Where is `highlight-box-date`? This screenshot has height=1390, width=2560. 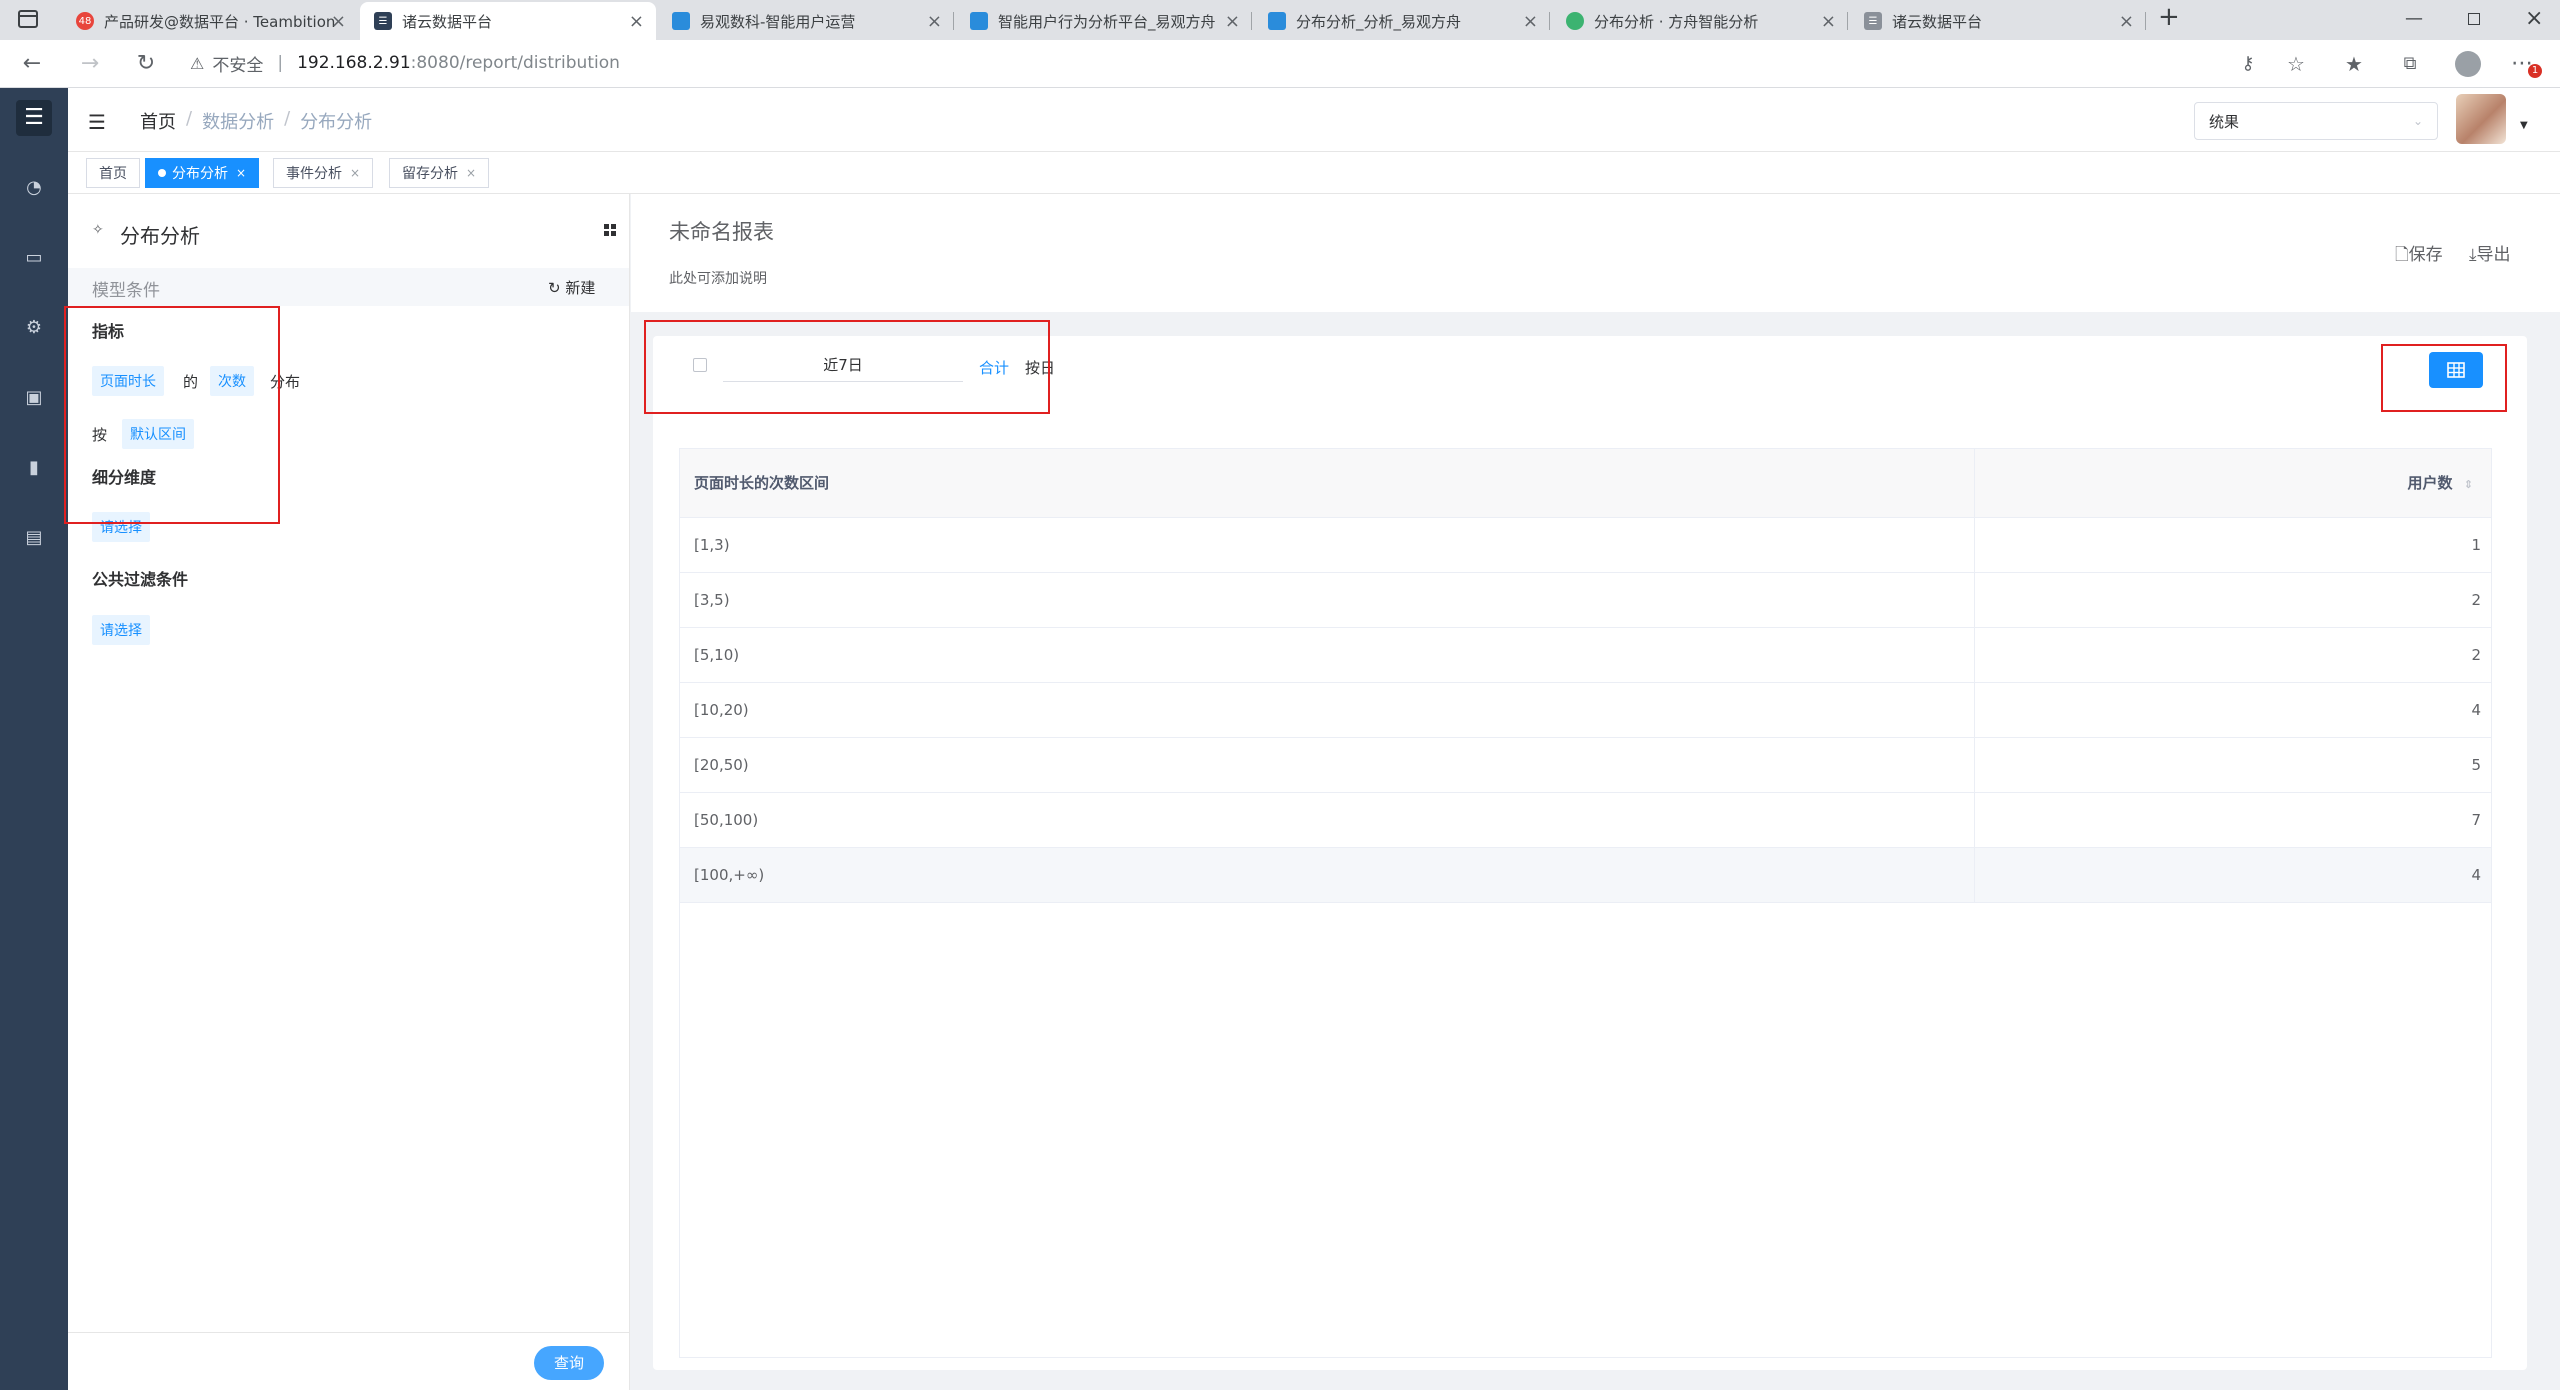 highlight-box-date is located at coordinates (847, 367).